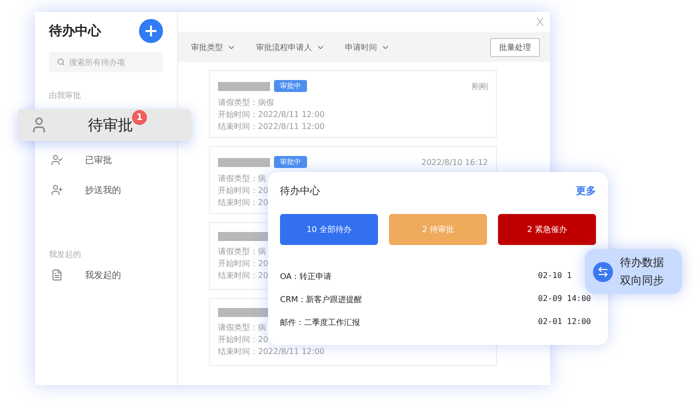  Describe the element at coordinates (555, 276) in the screenshot. I see `todo-time: 02-10 1` at that location.